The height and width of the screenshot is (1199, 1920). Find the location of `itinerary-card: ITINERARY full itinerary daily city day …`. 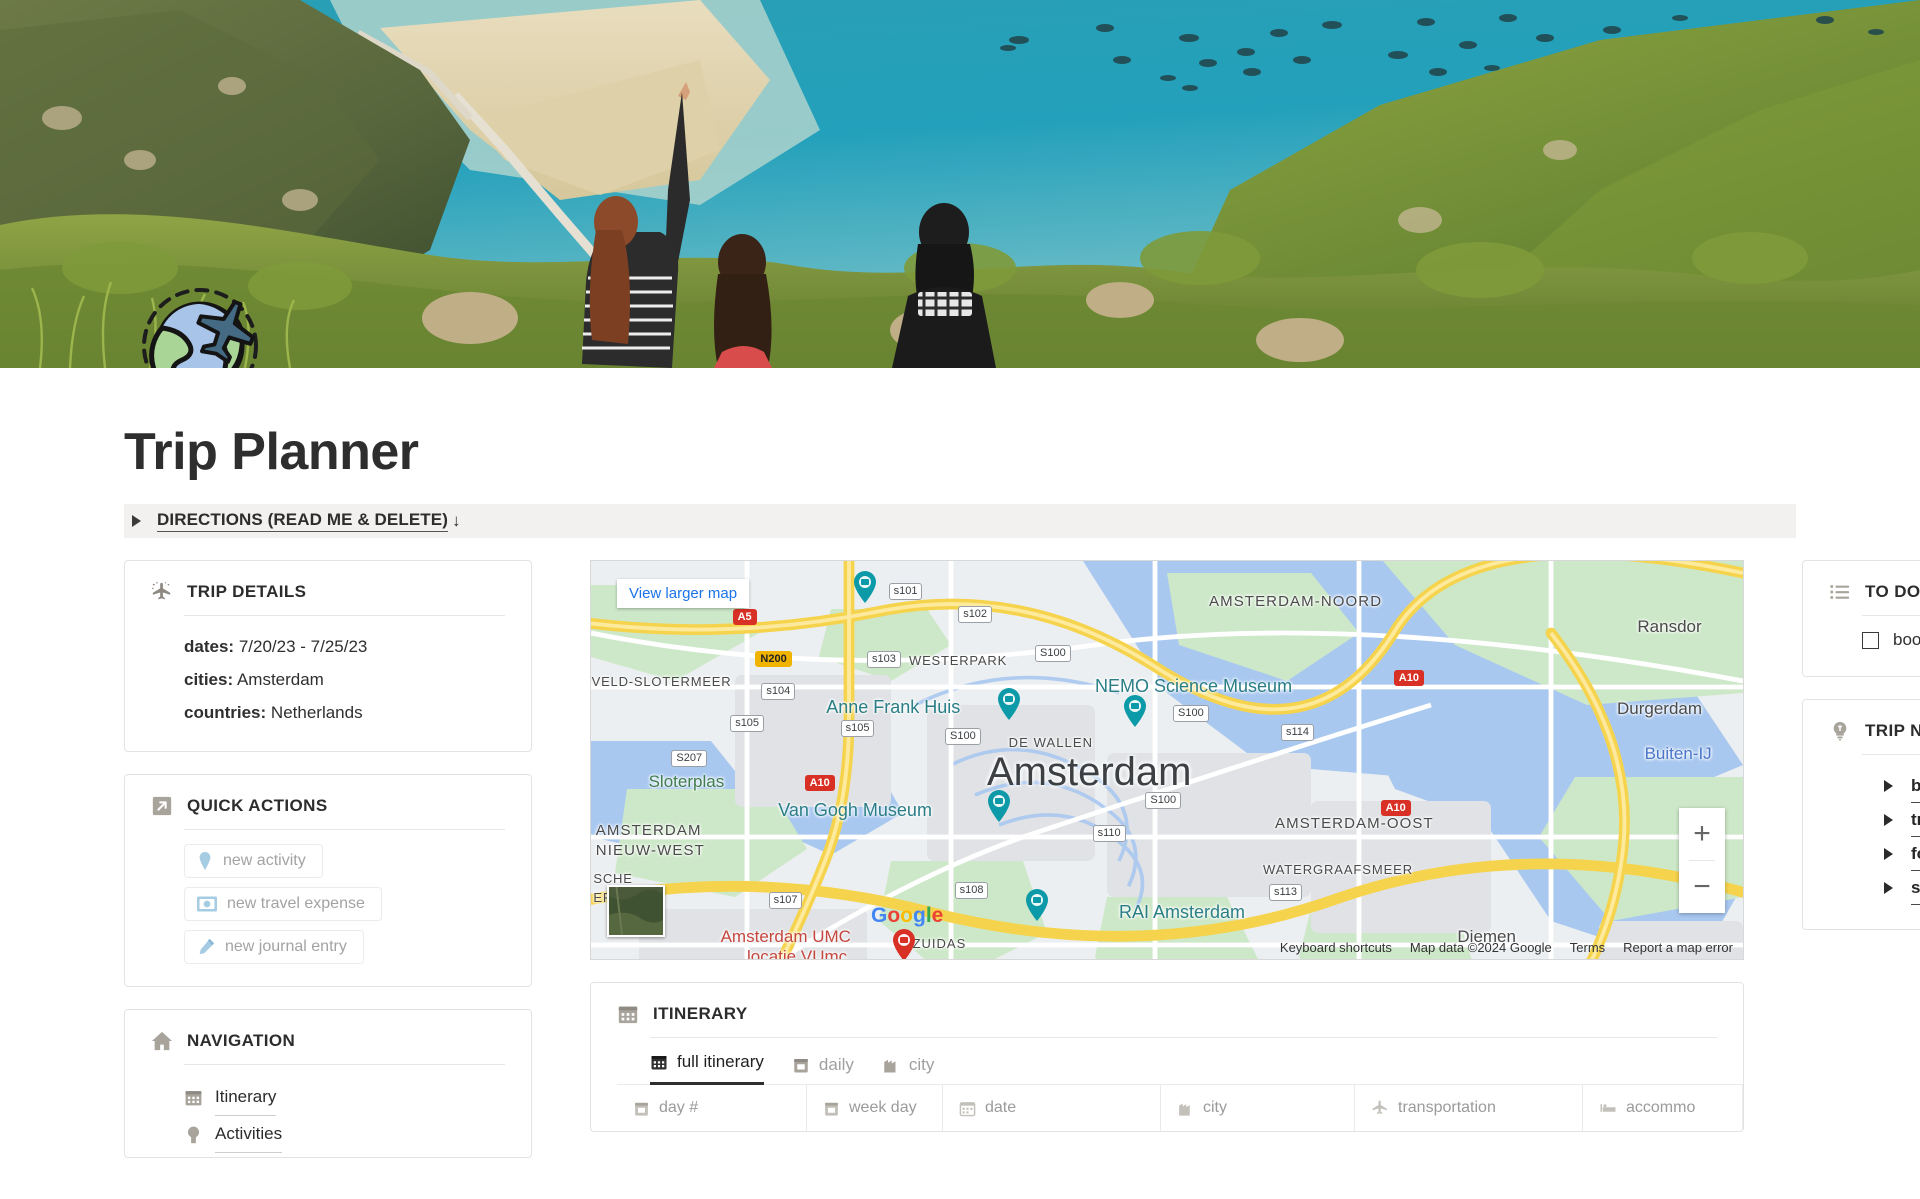

itinerary-card: ITINERARY full itinerary daily city day … is located at coordinates (1167, 1057).